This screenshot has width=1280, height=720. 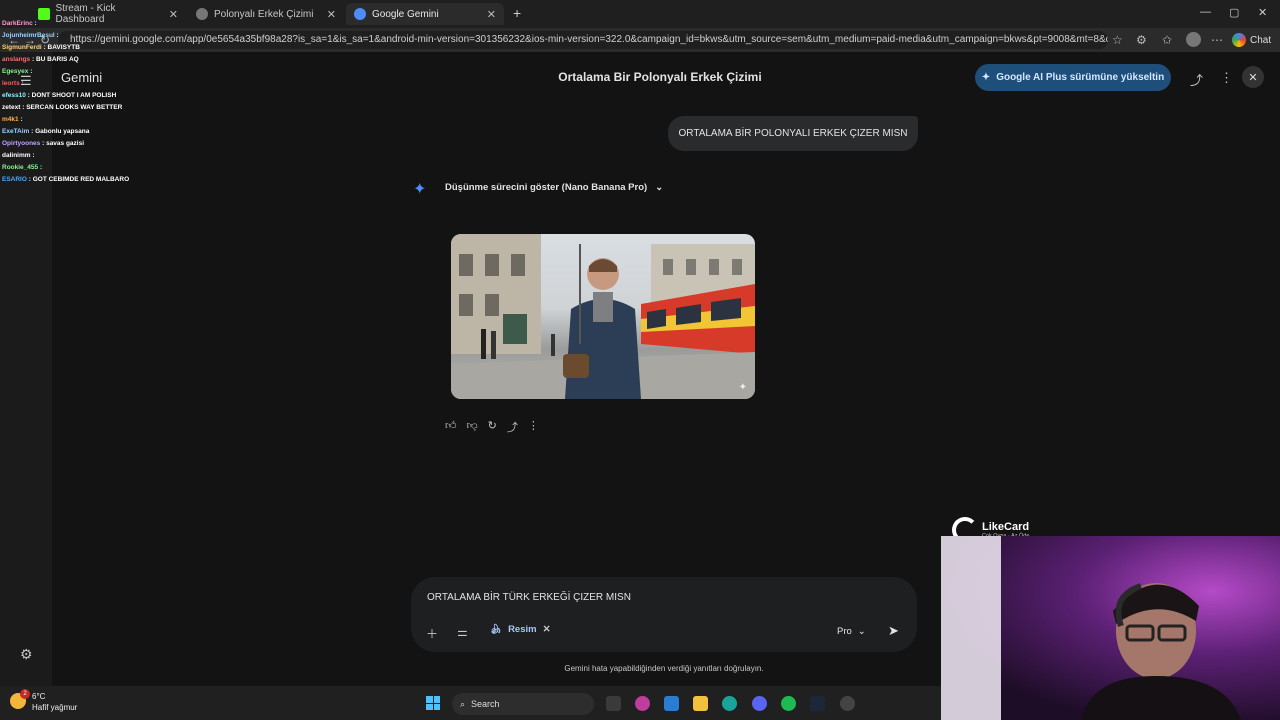 What do you see at coordinates (1261, 40) in the screenshot?
I see `chat-button-label: Chat` at bounding box center [1261, 40].